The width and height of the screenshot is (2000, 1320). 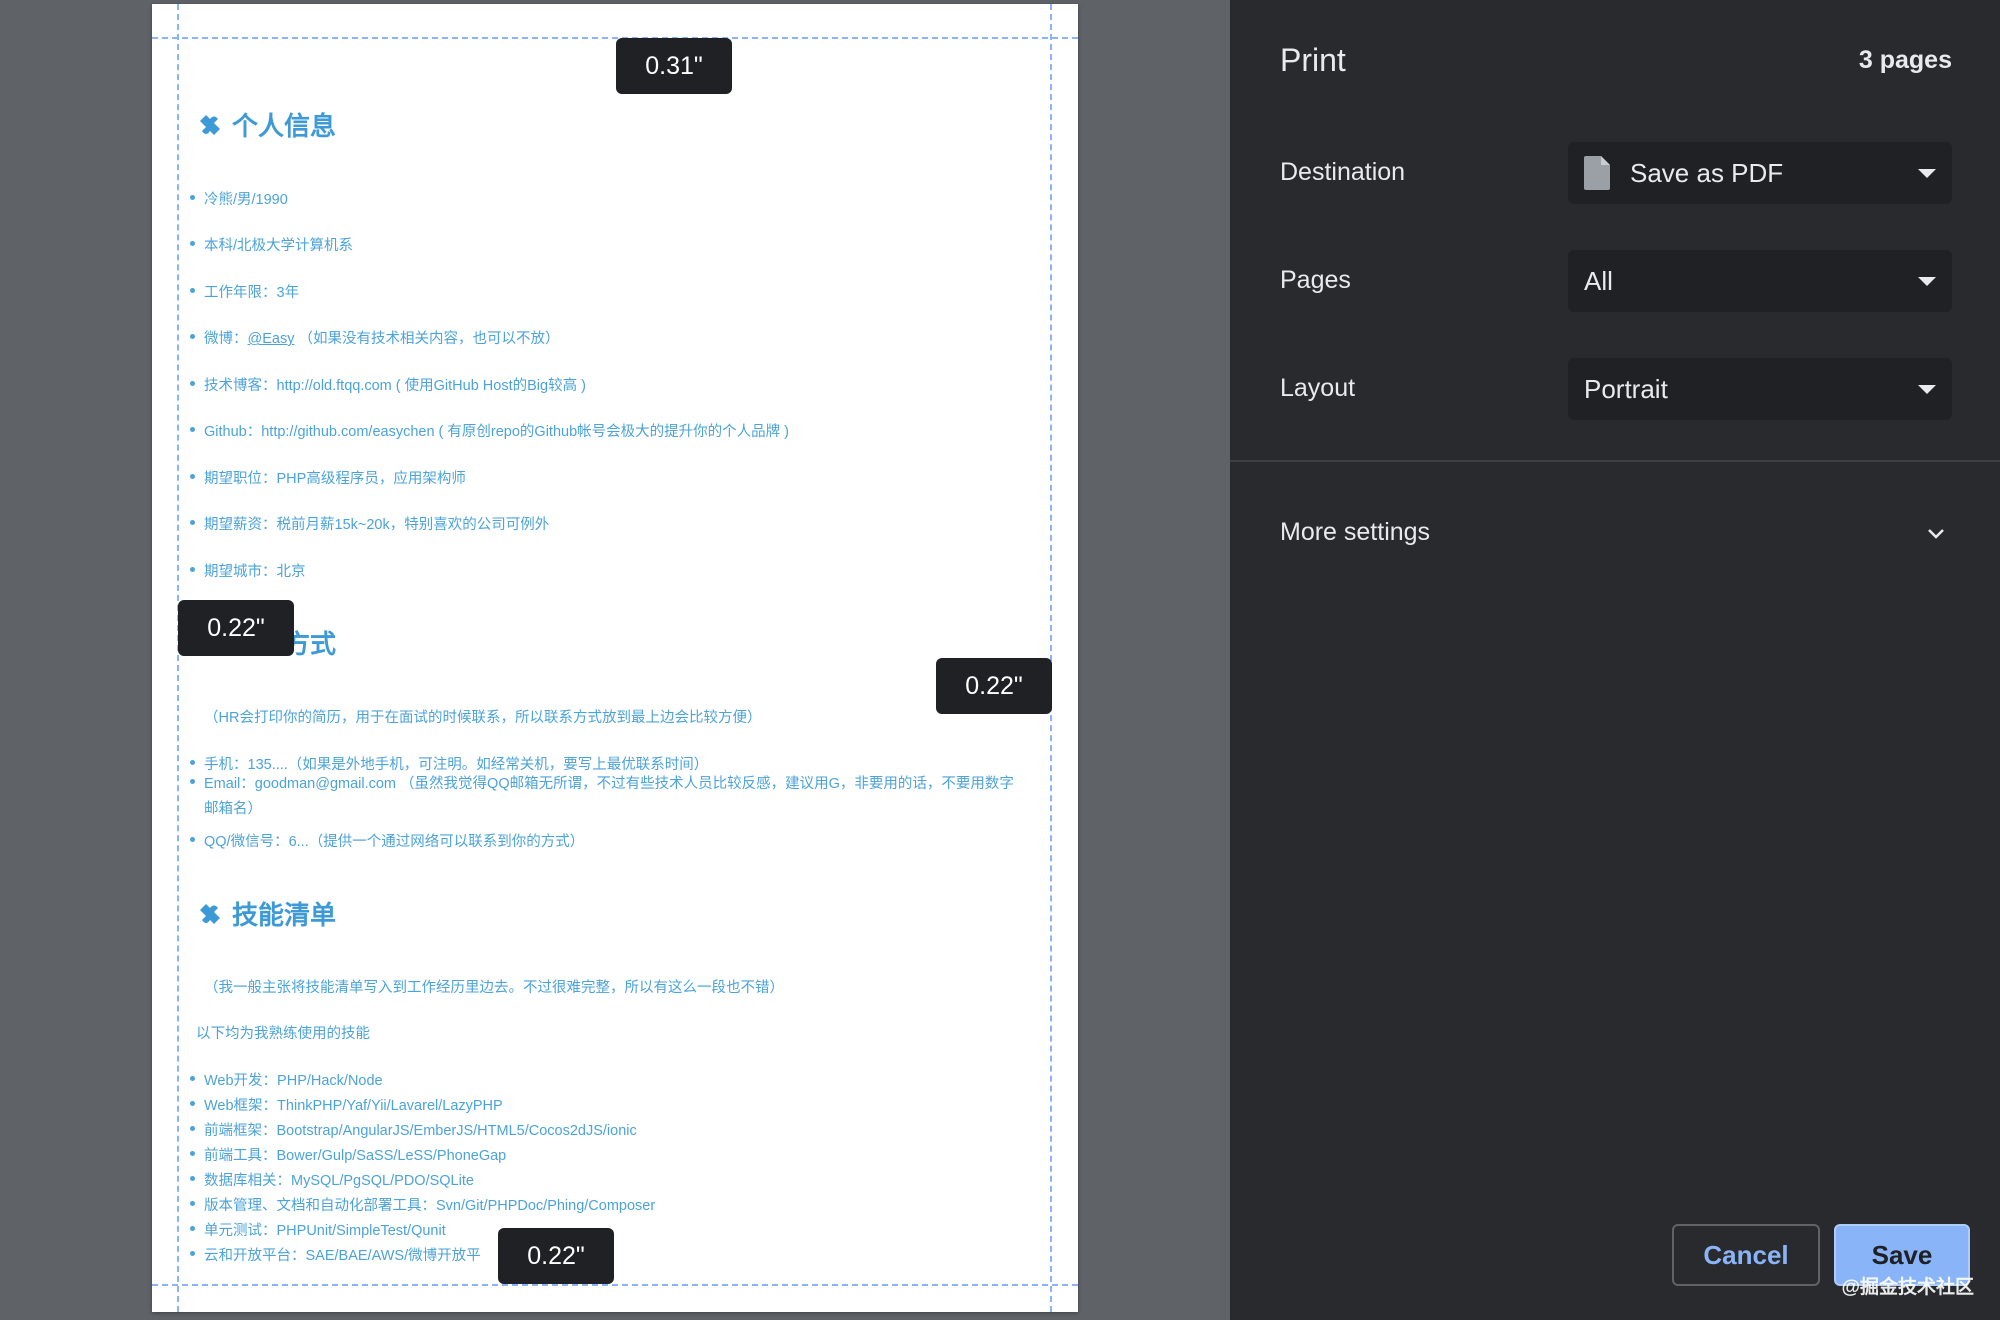 I want to click on page-count: 3 pages, so click(x=1905, y=60).